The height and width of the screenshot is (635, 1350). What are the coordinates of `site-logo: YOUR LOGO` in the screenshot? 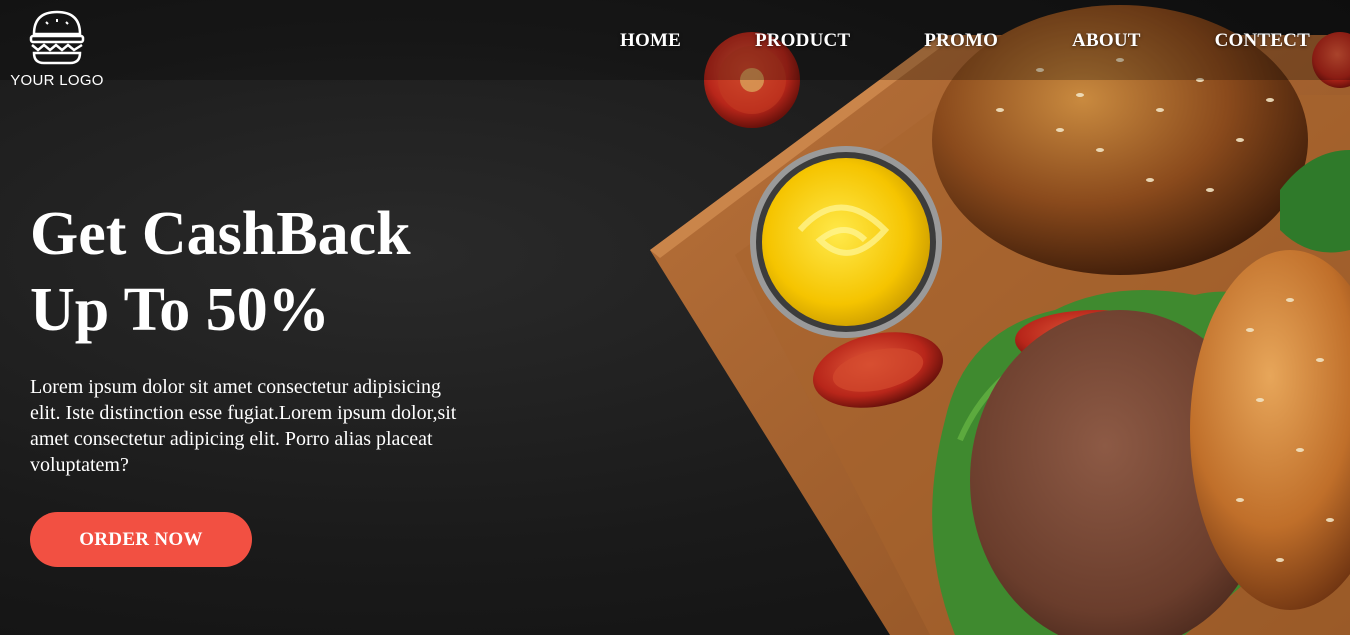 It's located at (57, 51).